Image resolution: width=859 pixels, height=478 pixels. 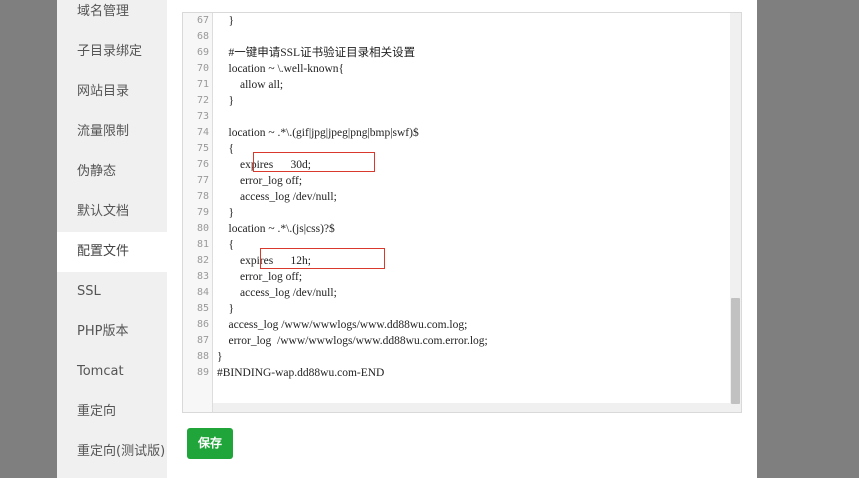 I want to click on sidebar-item-label: 子目录绑定, so click(x=110, y=51).